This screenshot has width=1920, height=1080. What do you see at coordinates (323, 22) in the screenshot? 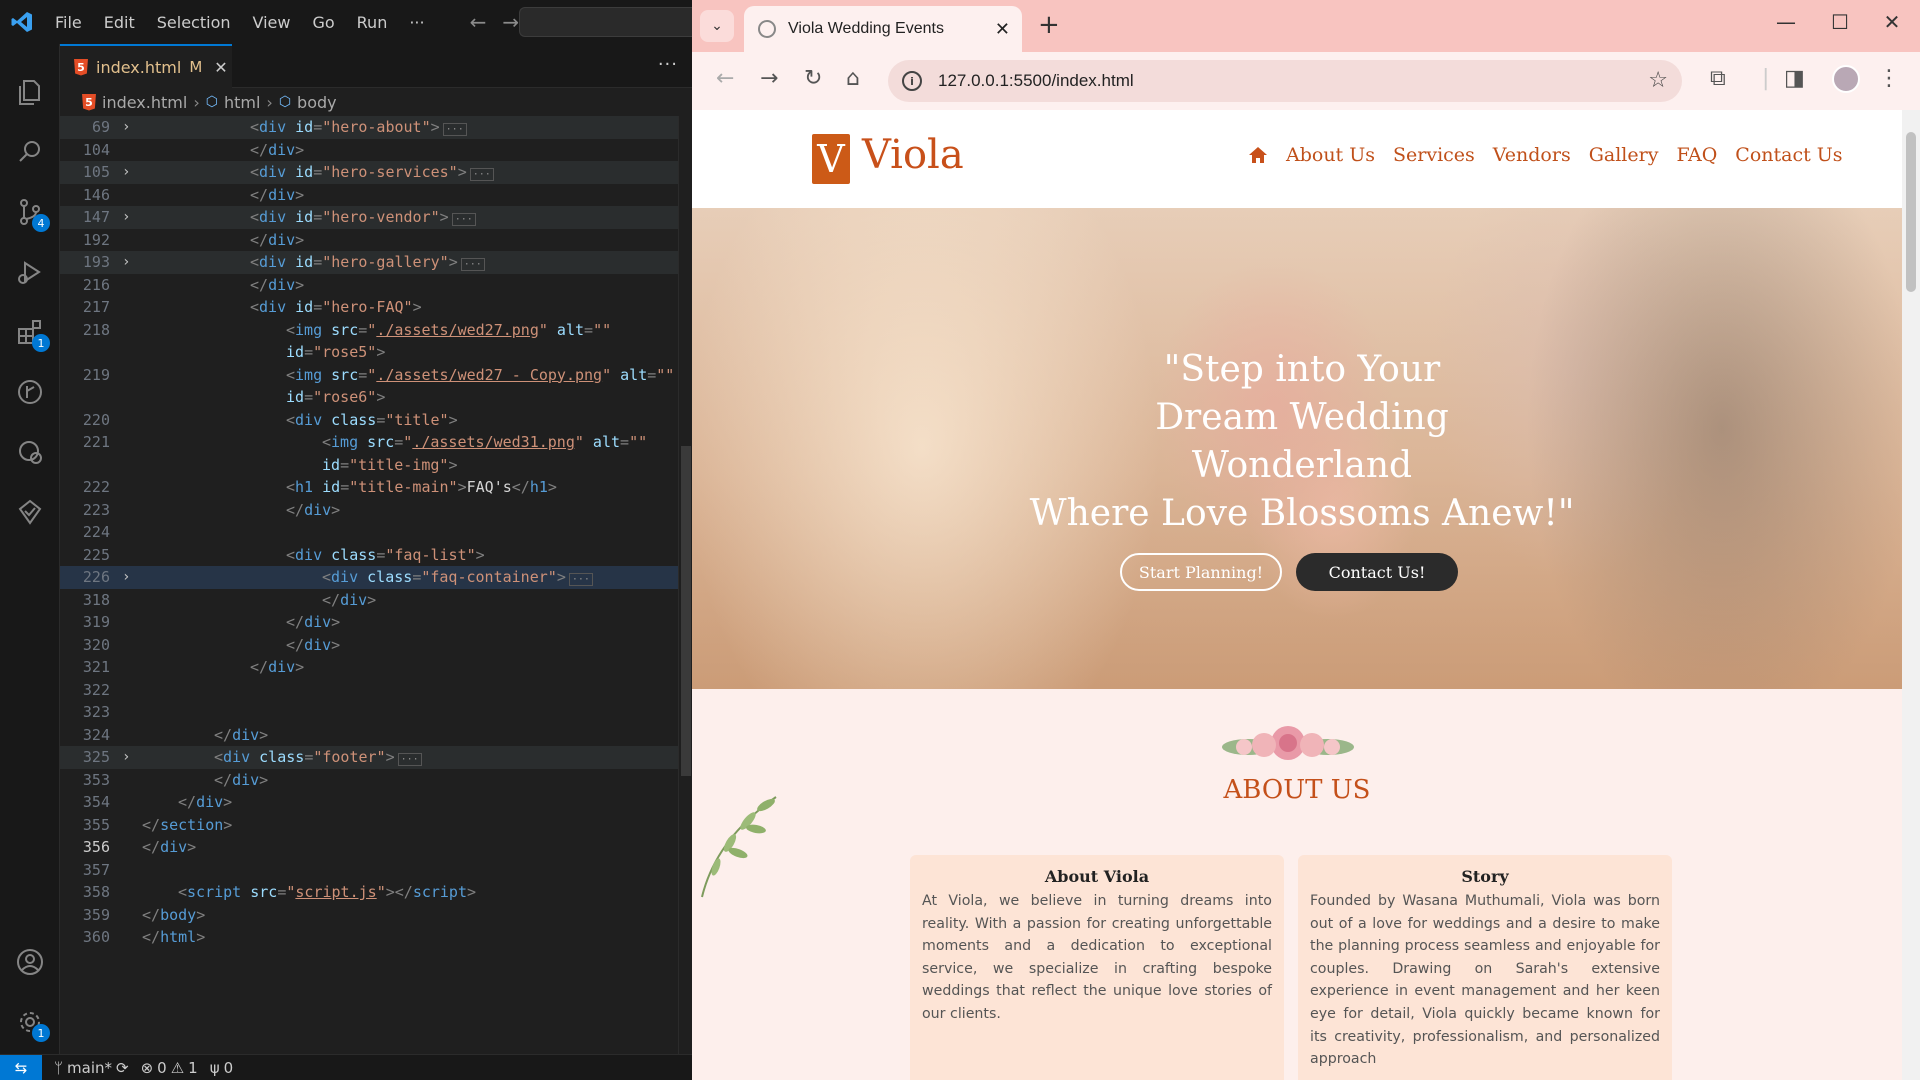
I see `menu-go: Go` at bounding box center [323, 22].